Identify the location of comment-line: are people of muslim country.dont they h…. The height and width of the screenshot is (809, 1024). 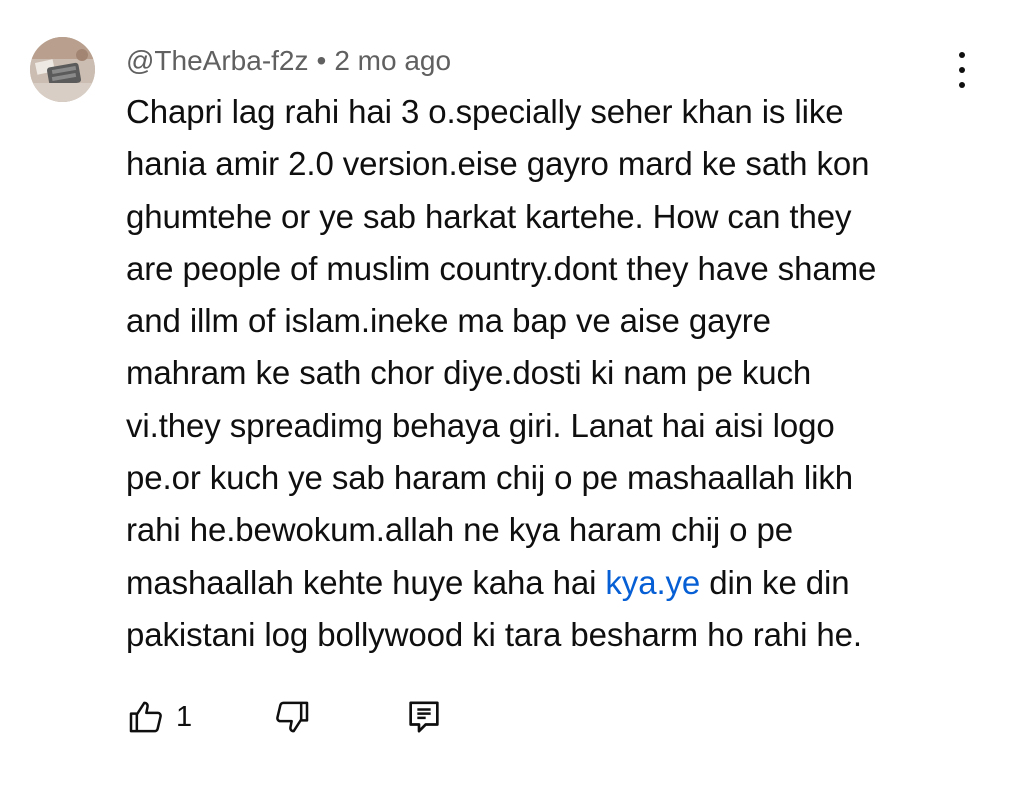
(501, 268).